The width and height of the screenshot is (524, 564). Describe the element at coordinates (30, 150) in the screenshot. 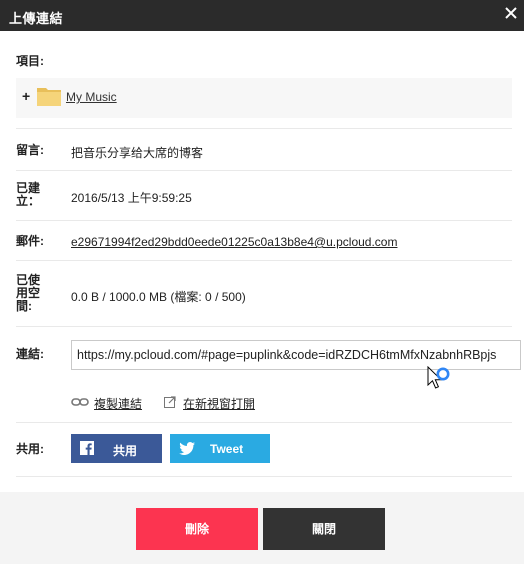

I see `comment-label: 留言:` at that location.